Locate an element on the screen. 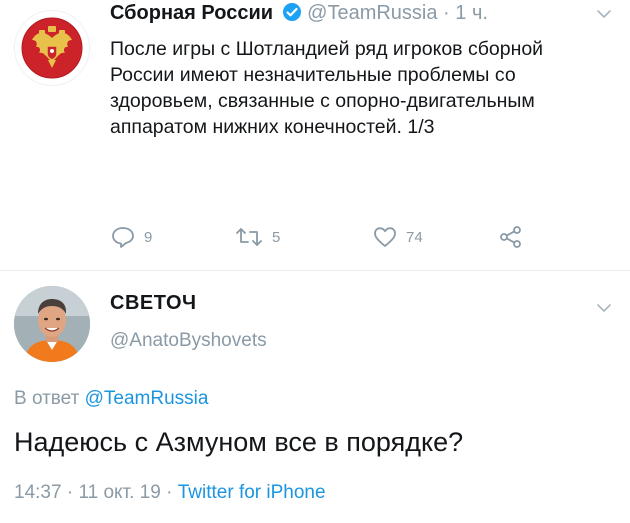 The image size is (630, 523). tweet2-metadata: 14:37 · 11 окт. 19 · Twitter for iPhone is located at coordinates (170, 493).